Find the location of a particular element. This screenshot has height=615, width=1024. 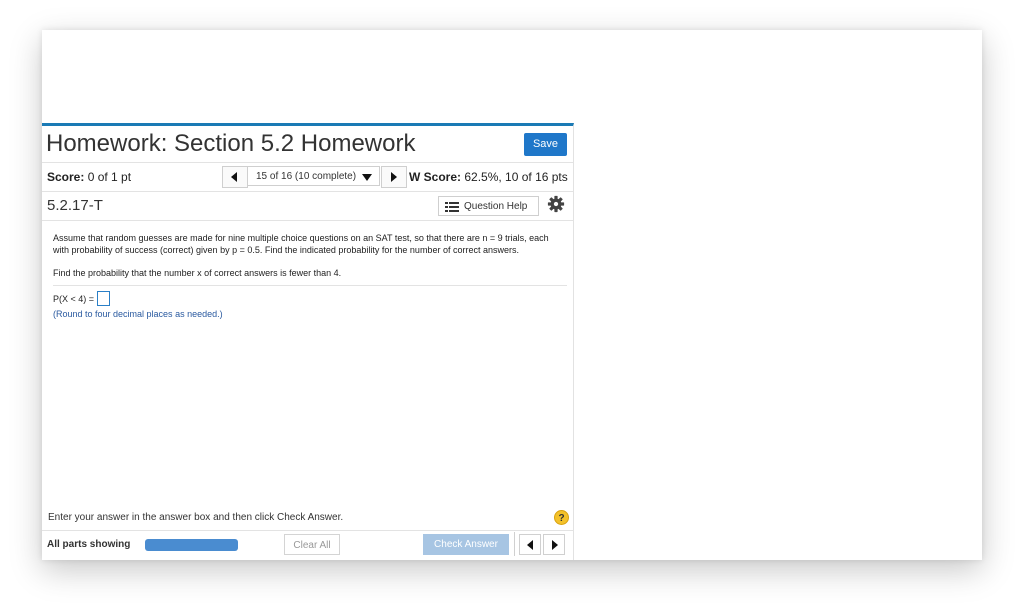

triangle-down-icon is located at coordinates (367, 177).